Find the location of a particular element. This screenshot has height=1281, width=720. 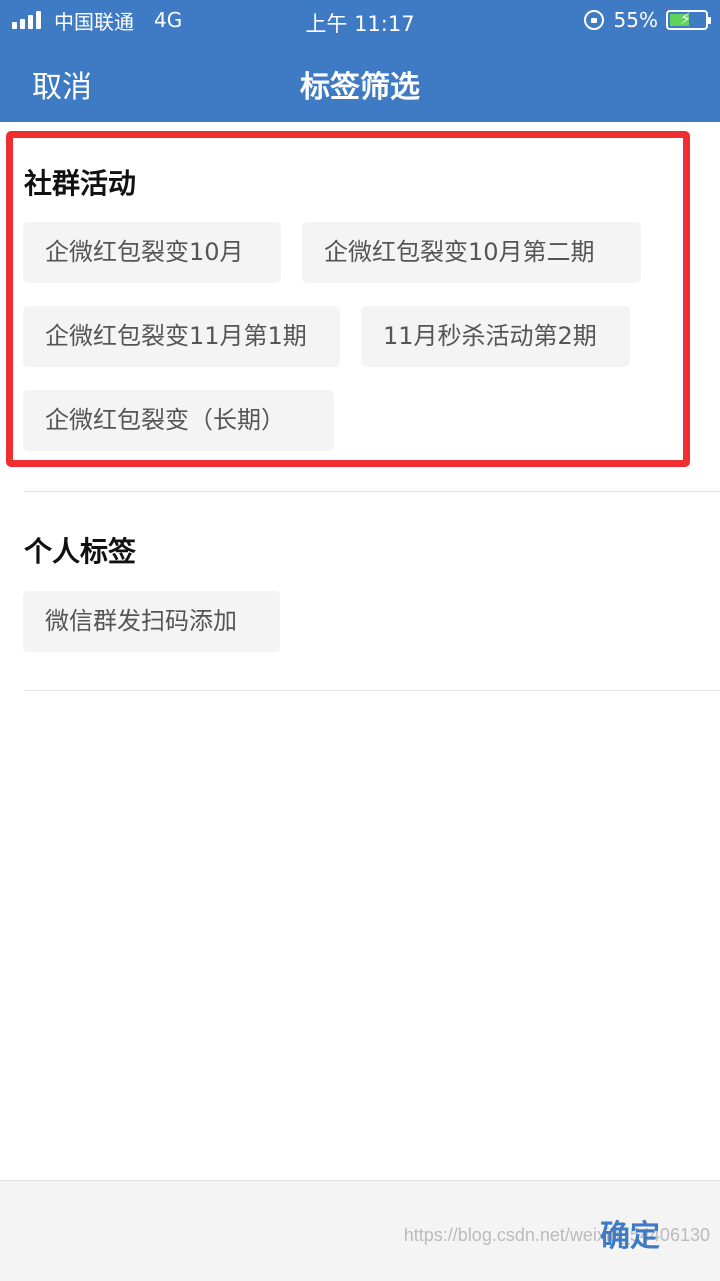

app-header: 中国联通 4G 上午 11:17 55% ⚡ 取消 标签筛选 is located at coordinates (360, 61).